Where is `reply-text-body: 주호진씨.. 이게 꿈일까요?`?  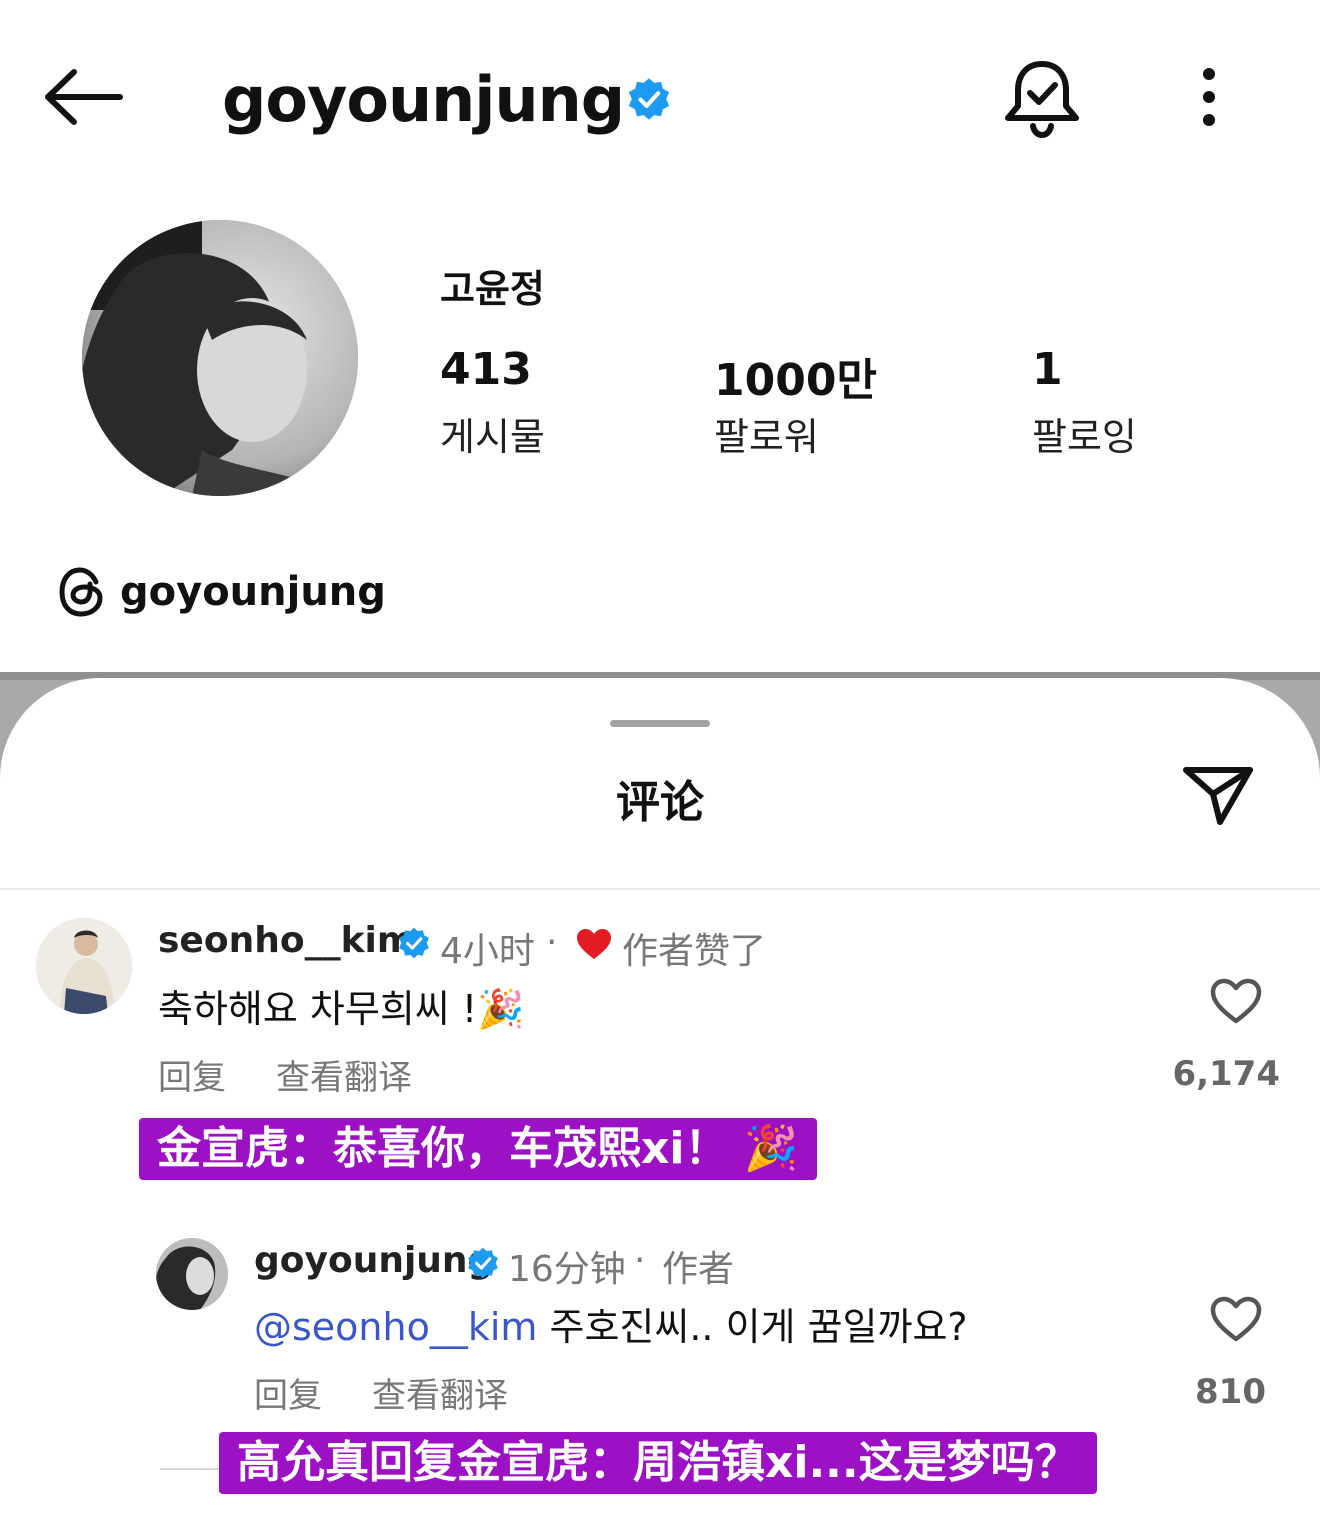
reply-text-body: 주호진씨.. 이게 꿈일까요? is located at coordinates (752, 1327).